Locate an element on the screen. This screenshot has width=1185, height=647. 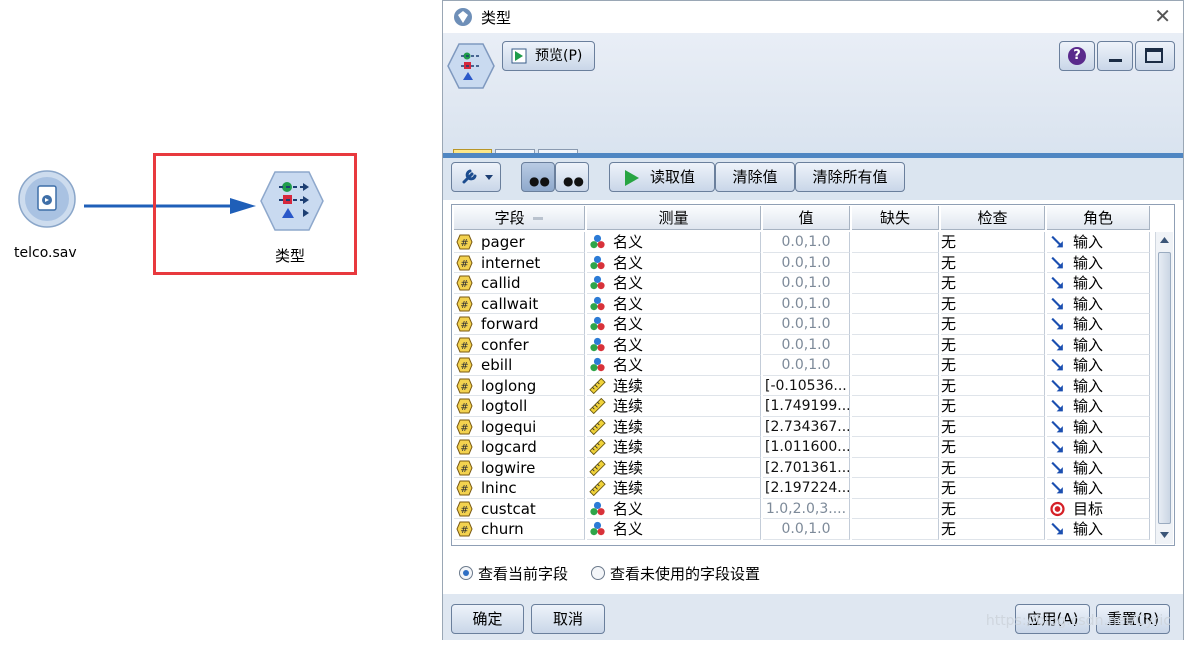
table-row: # logtoll 连续 [1.749199... 无 输入 is located at coordinates (802, 406).